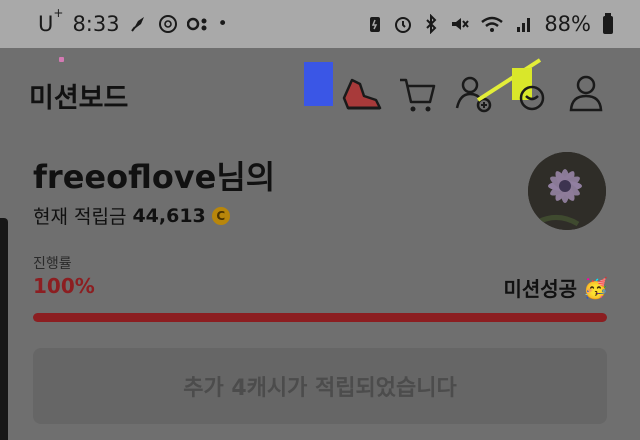  What do you see at coordinates (246, 177) in the screenshot?
I see `username-suffix: 님의` at bounding box center [246, 177].